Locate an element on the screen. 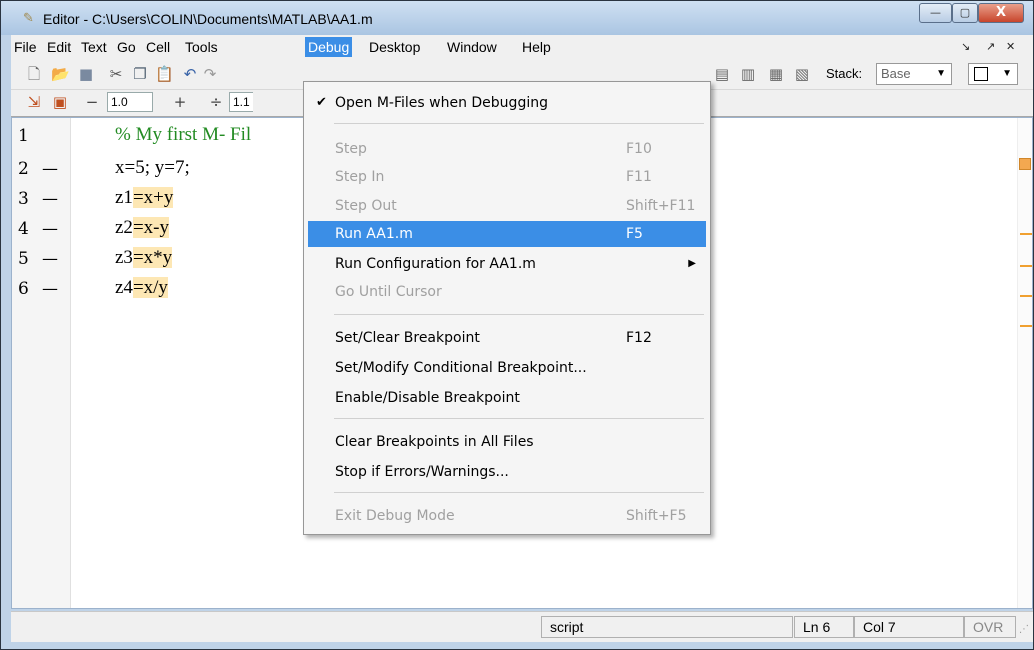 The height and width of the screenshot is (650, 1034). square-icon is located at coordinates (981, 74).